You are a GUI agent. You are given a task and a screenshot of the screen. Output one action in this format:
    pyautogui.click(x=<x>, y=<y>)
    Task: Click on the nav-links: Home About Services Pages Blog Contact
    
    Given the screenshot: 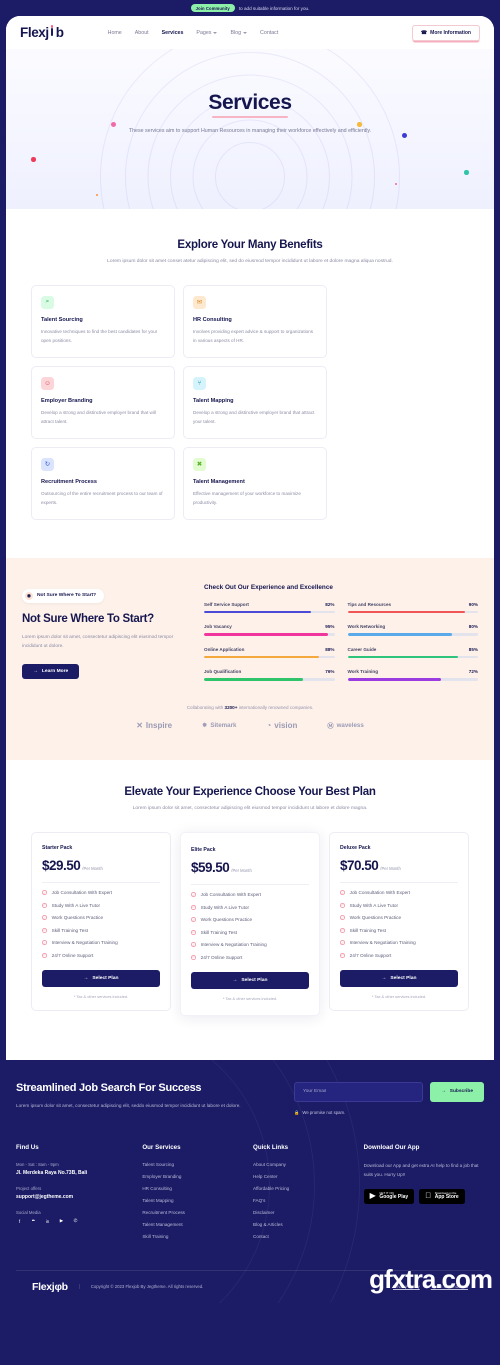 What is the action you would take?
    pyautogui.click(x=193, y=33)
    